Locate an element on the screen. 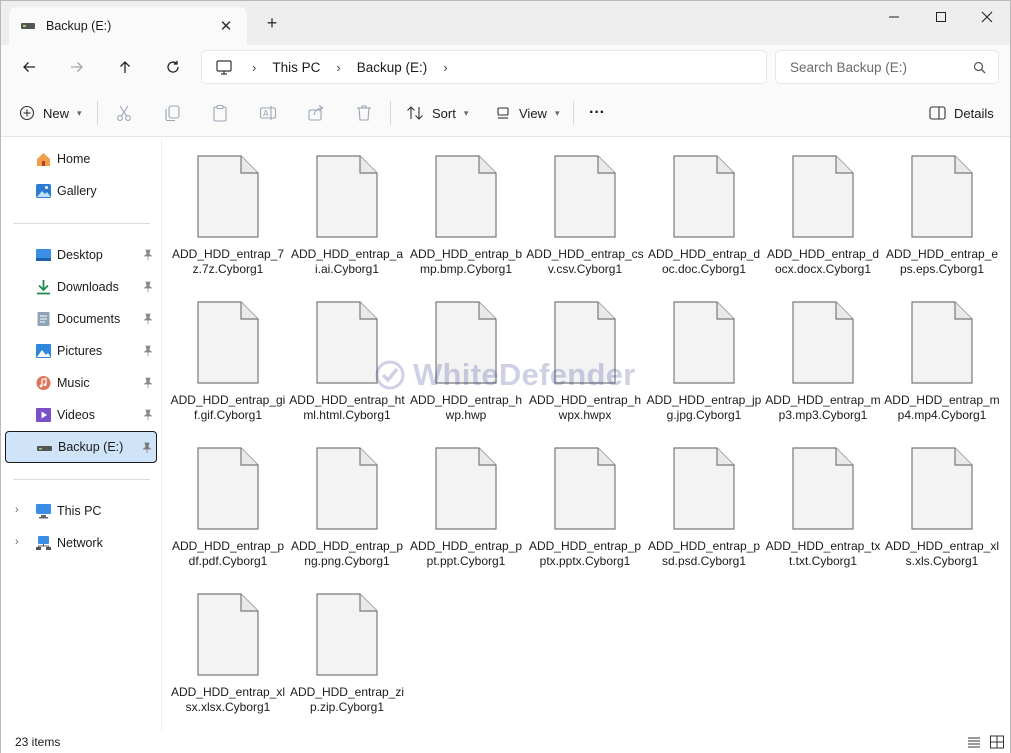 The image size is (1011, 753). sidebar-item-pictures: Pictures is located at coordinates (81, 351).